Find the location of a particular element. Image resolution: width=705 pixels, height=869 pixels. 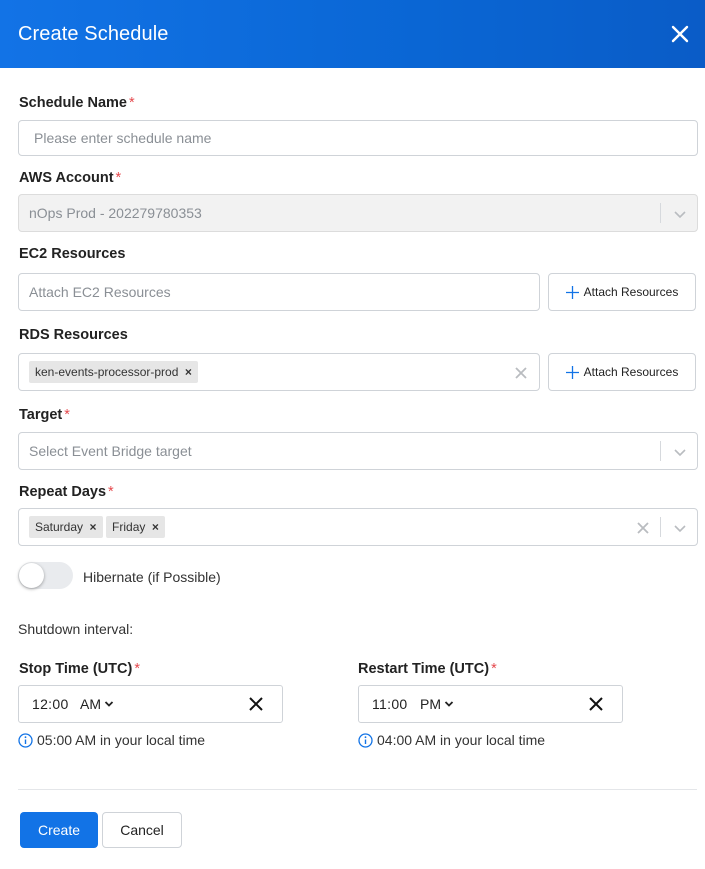

restart-time-input: 11:00 PM is located at coordinates (490, 704).